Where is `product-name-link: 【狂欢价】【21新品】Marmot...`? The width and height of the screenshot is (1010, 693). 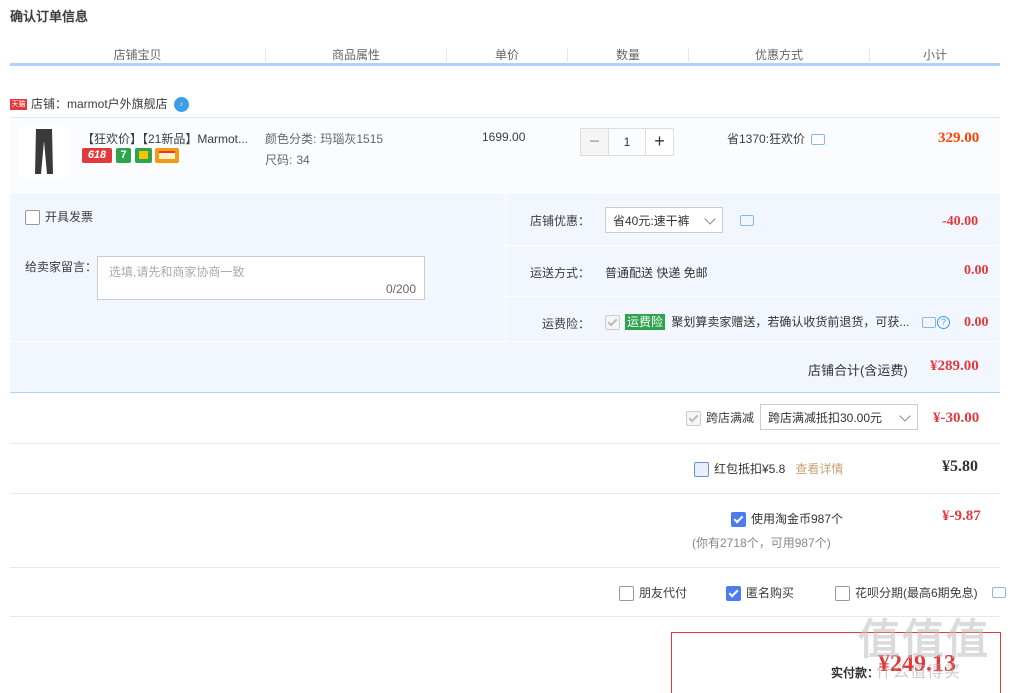
product-name-link: 【狂欢价】【21新品】Marmot... is located at coordinates (172, 138).